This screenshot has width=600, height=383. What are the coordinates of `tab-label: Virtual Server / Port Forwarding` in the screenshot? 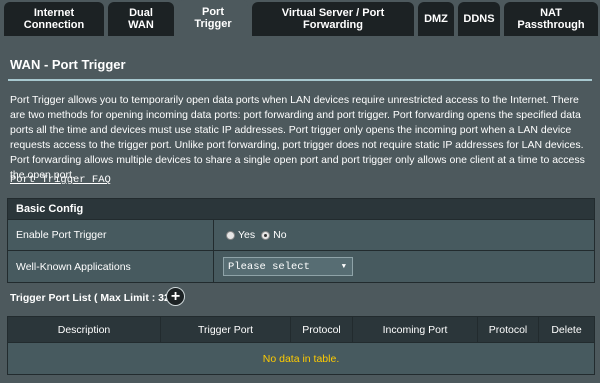 It's located at (333, 19).